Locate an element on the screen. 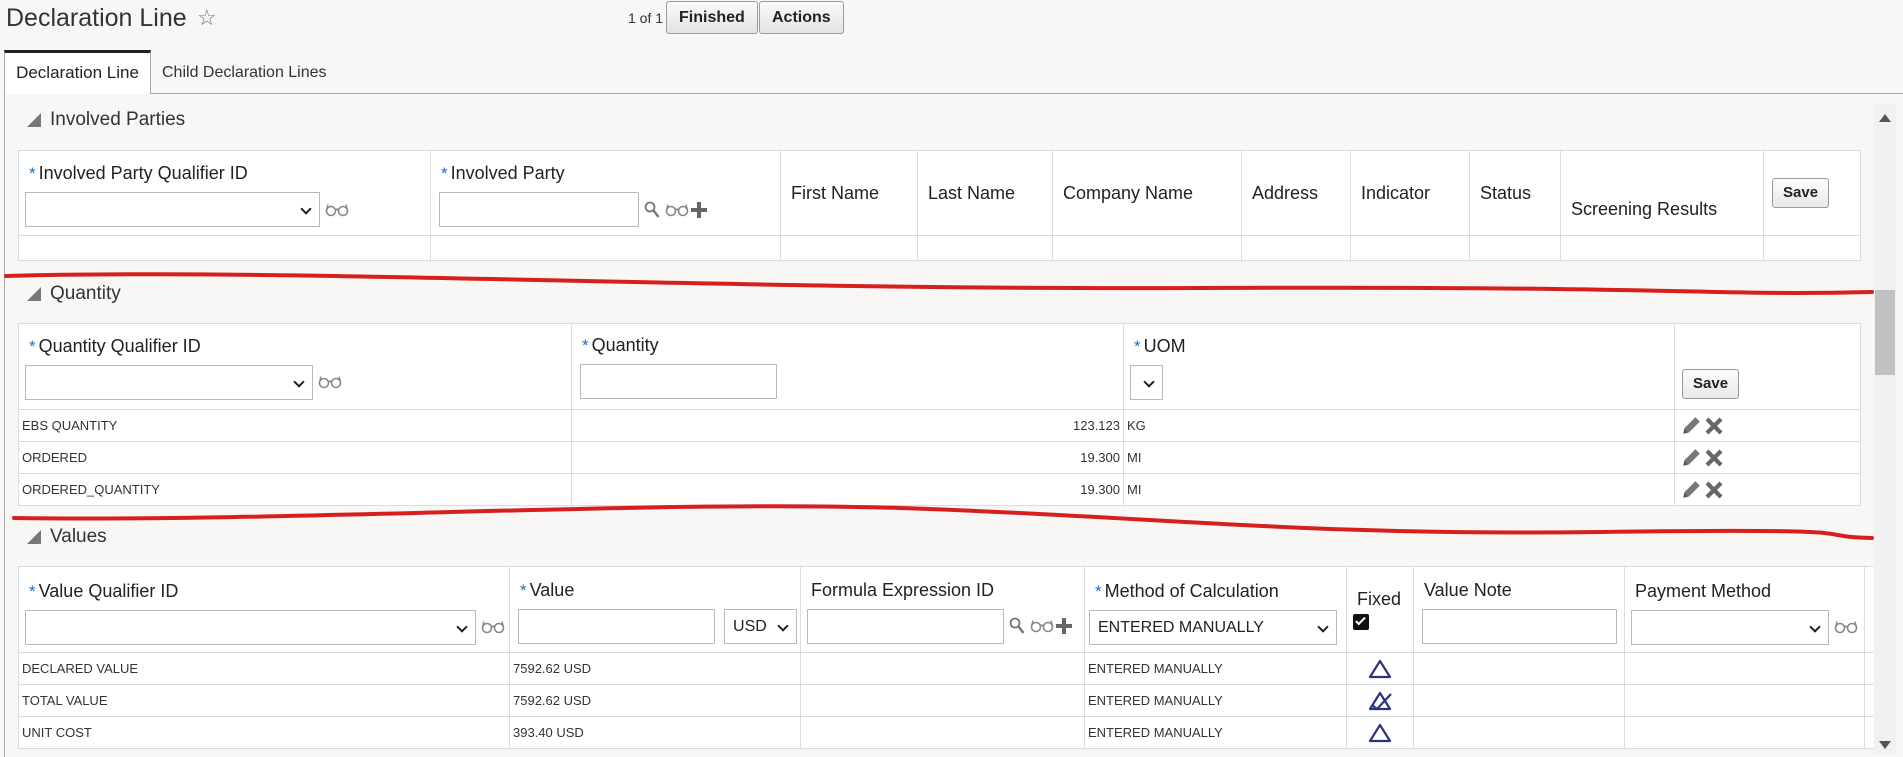 This screenshot has width=1903, height=757. value-qualifier-select is located at coordinates (250, 627).